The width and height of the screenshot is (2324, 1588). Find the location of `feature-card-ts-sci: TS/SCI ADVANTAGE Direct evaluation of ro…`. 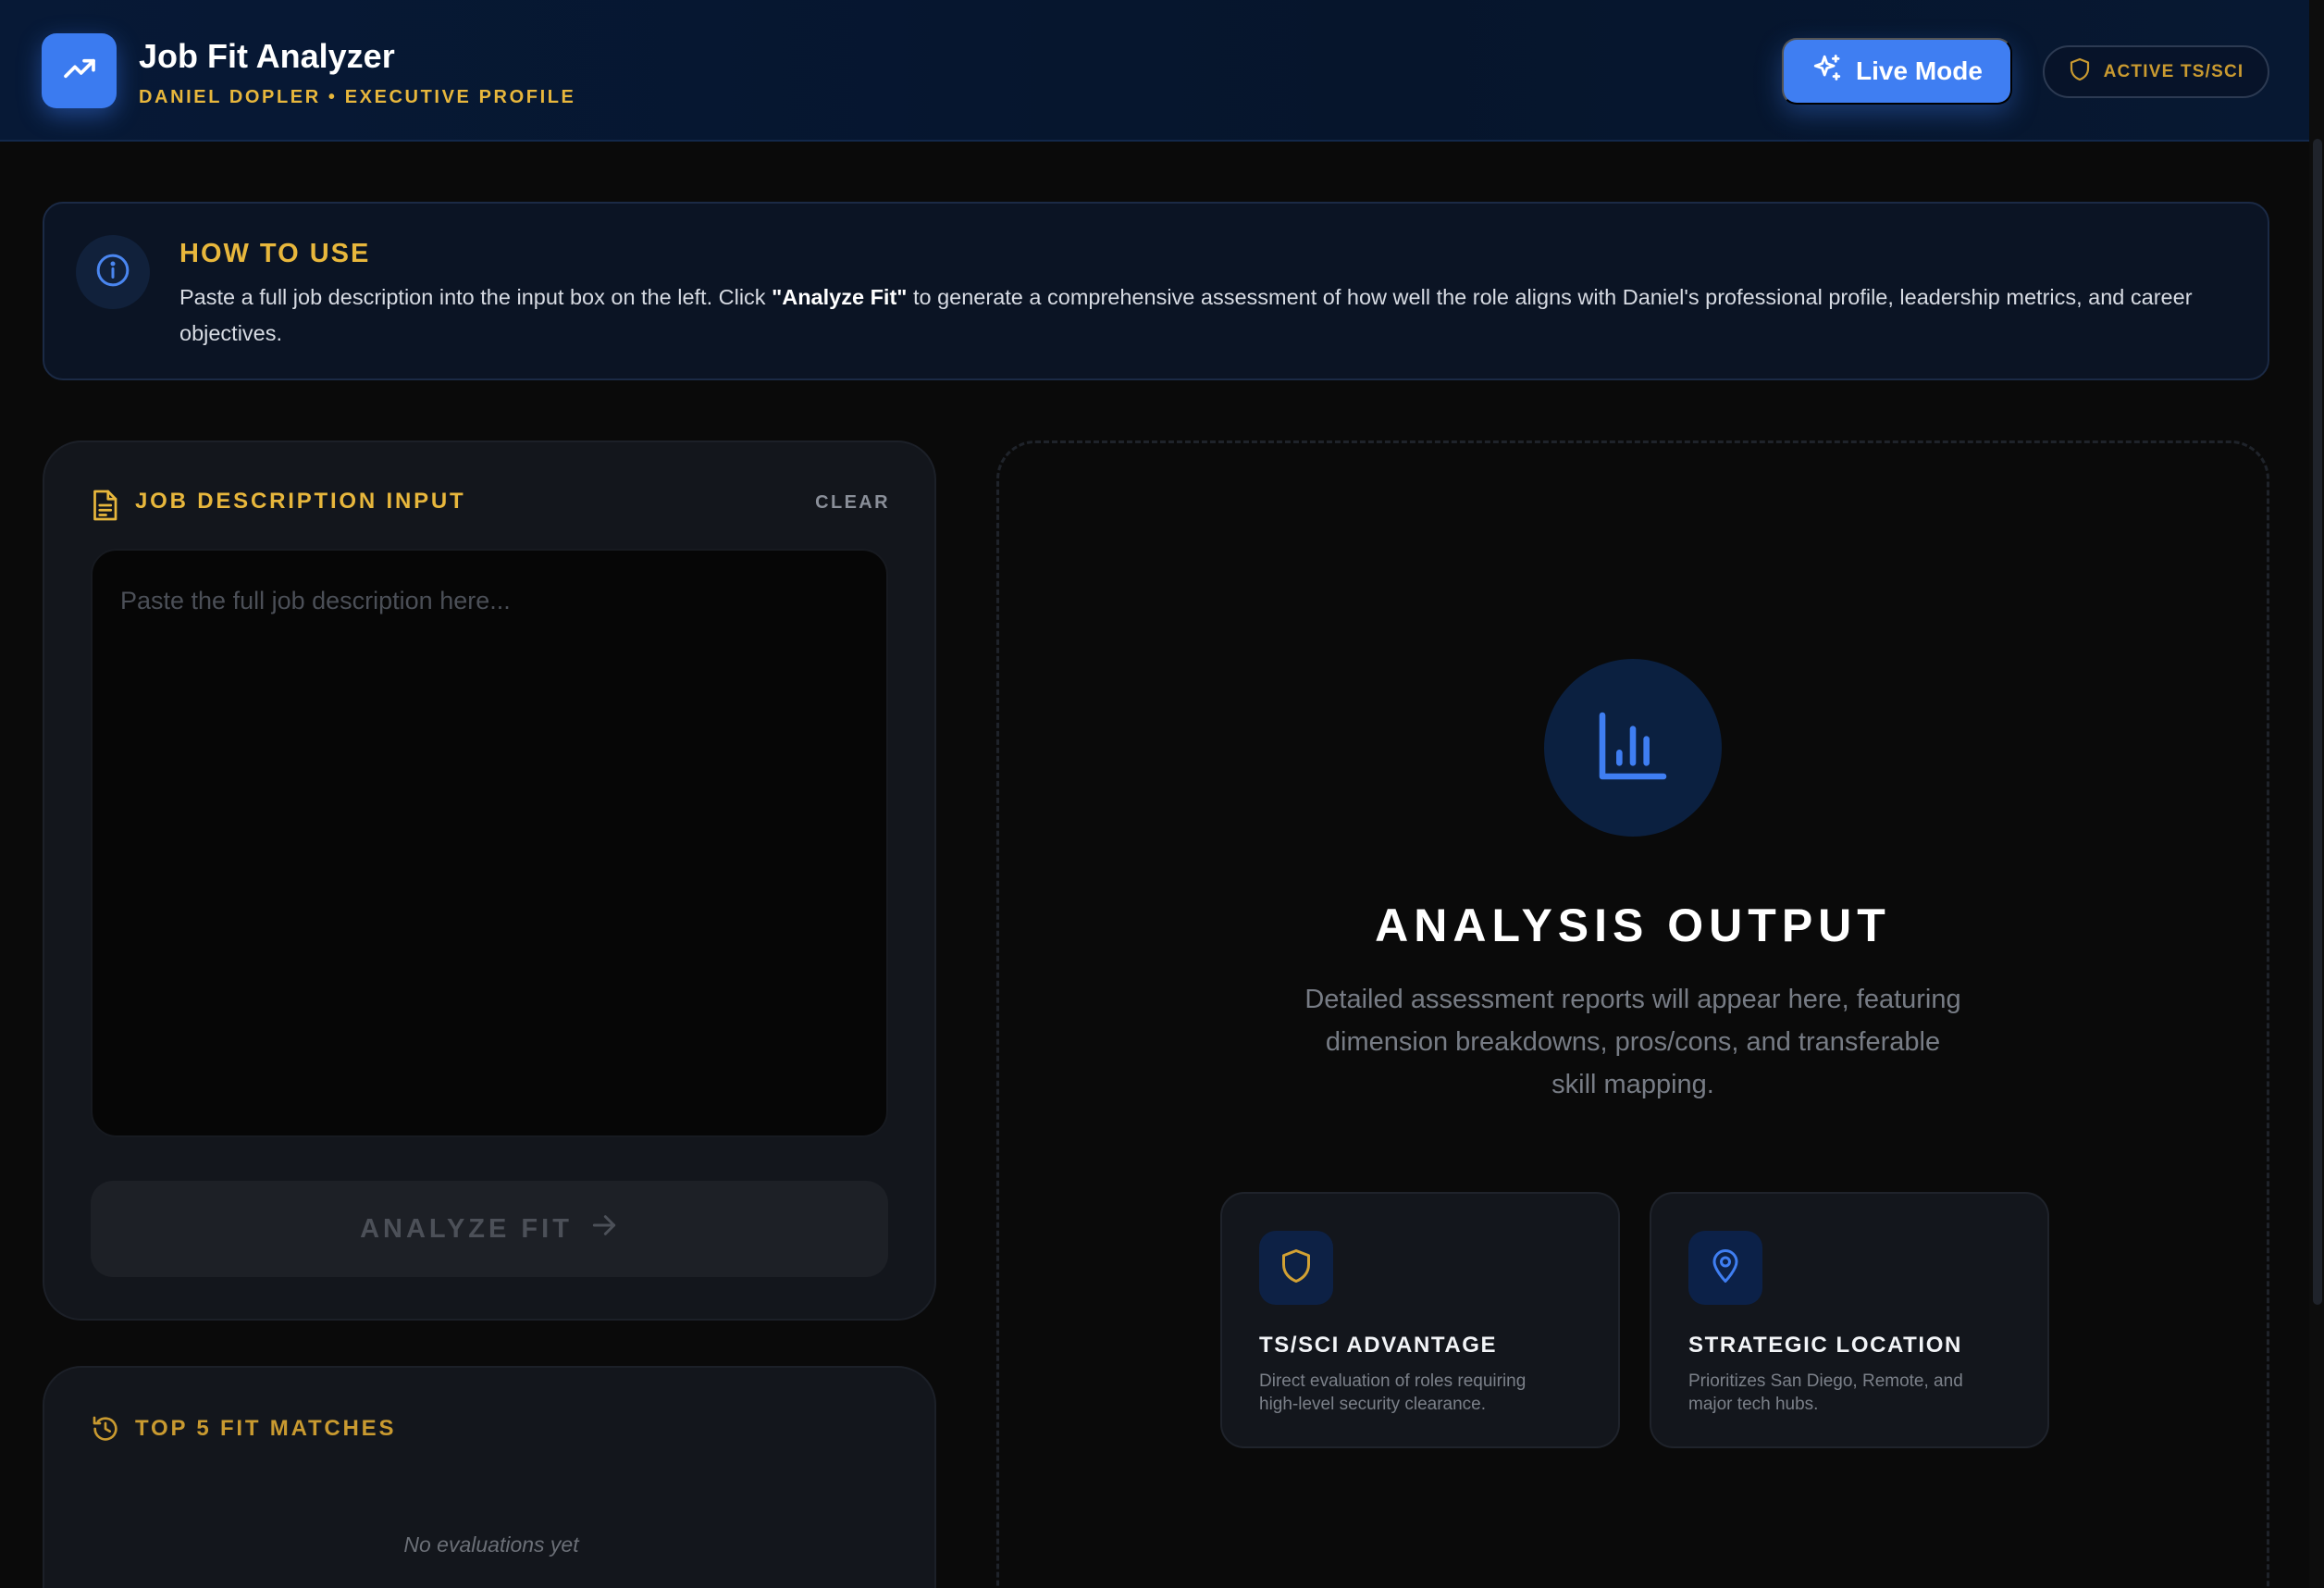

feature-card-ts-sci: TS/SCI ADVANTAGE Direct evaluation of ro… is located at coordinates (1420, 1320).